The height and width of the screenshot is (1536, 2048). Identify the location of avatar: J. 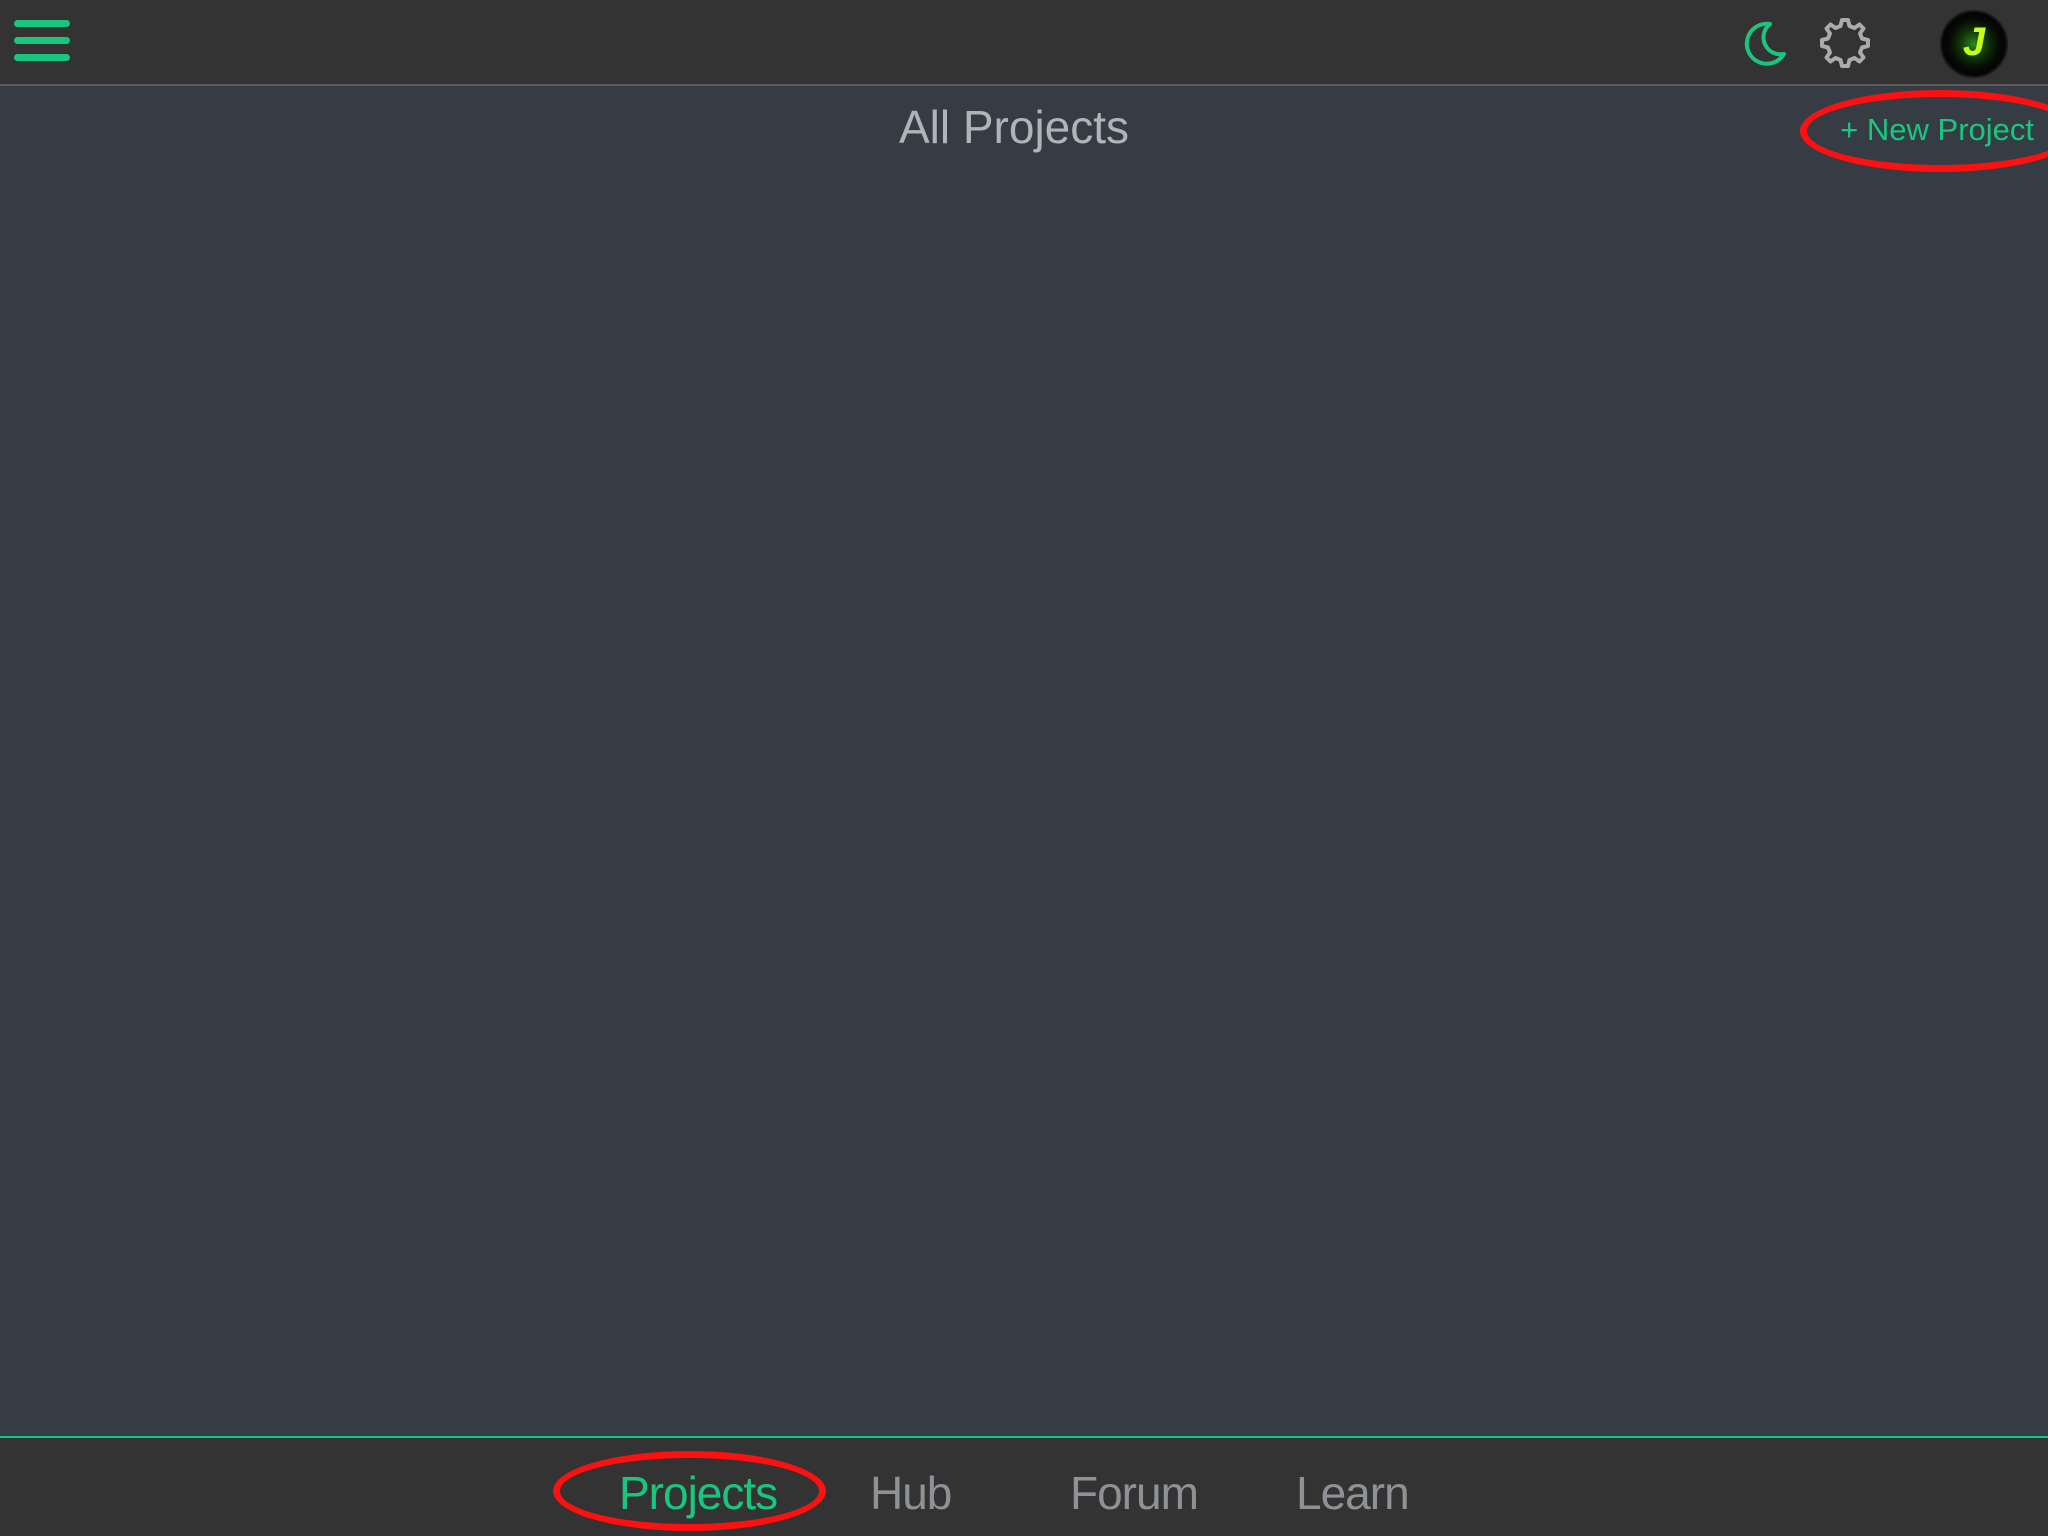
(1974, 44).